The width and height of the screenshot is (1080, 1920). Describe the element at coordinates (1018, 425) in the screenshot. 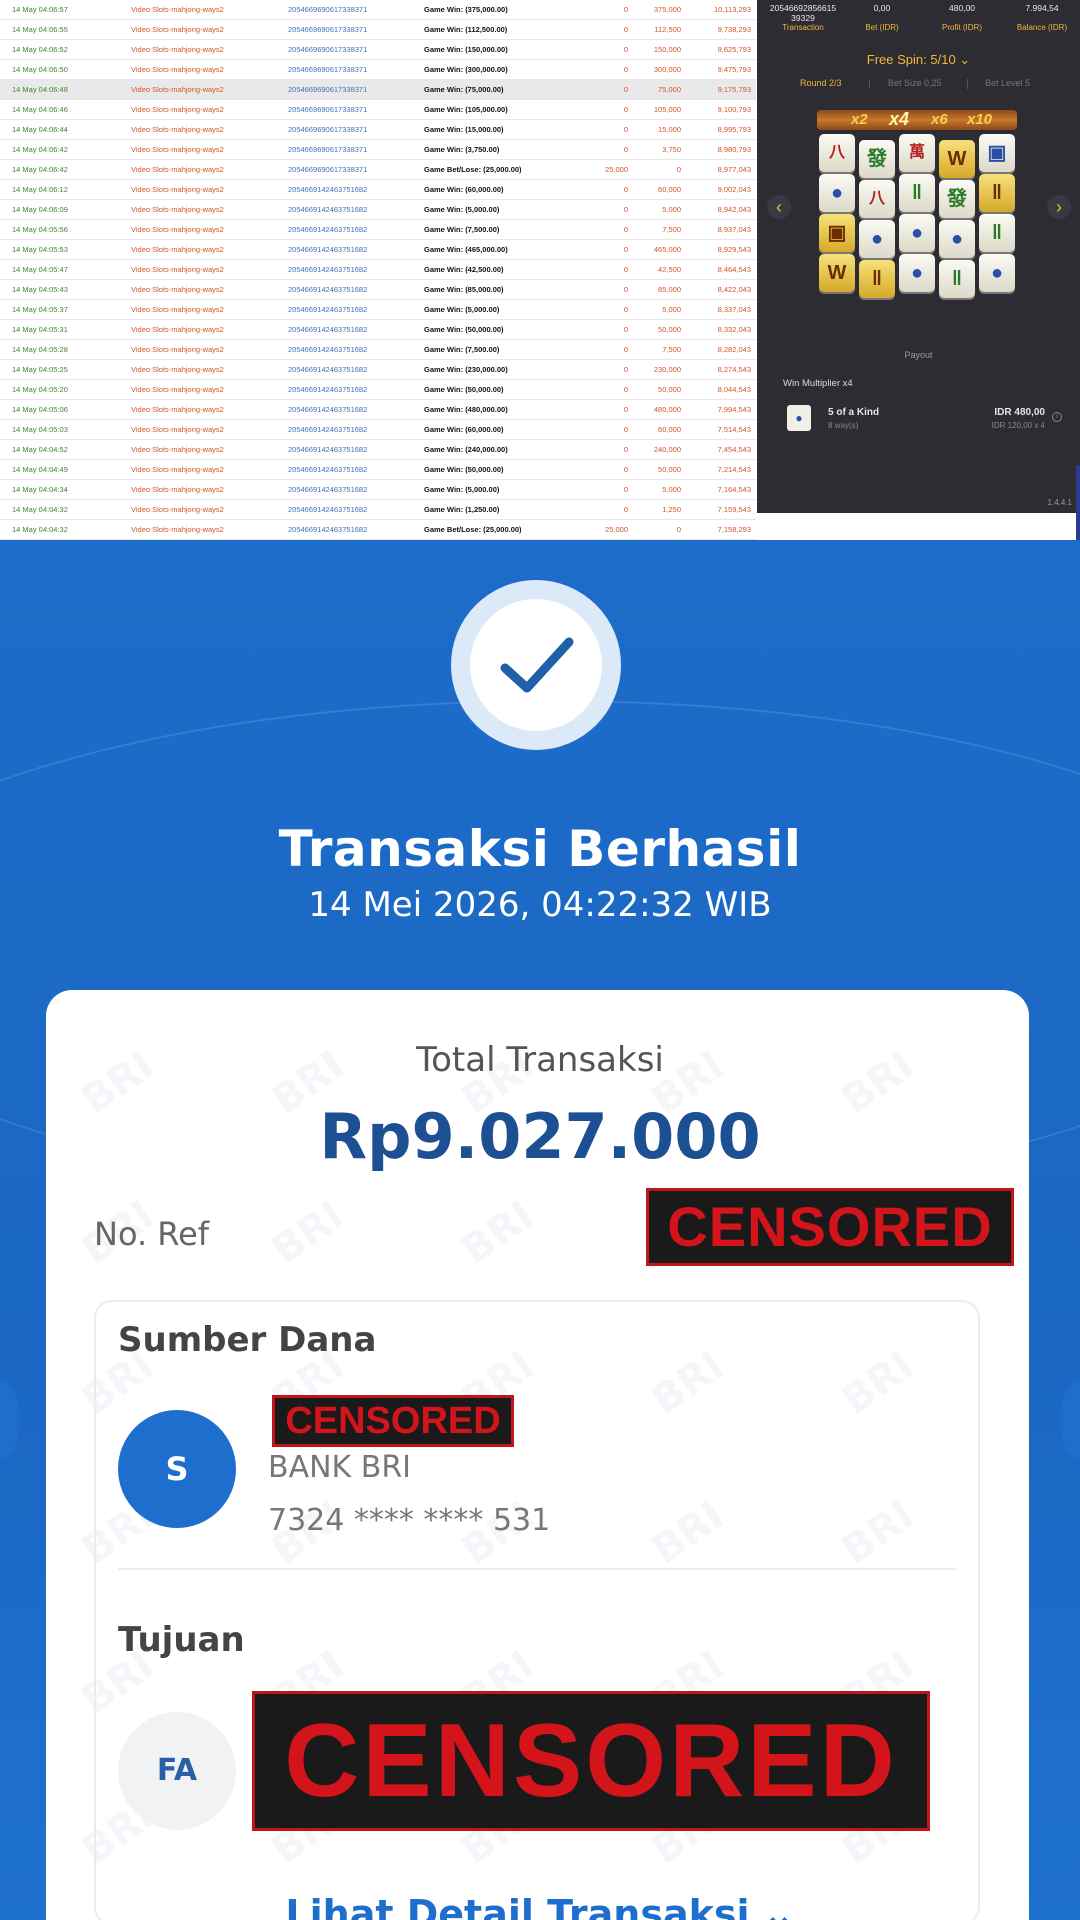

I see `win-calculation: IDR 120,00 x 4` at that location.